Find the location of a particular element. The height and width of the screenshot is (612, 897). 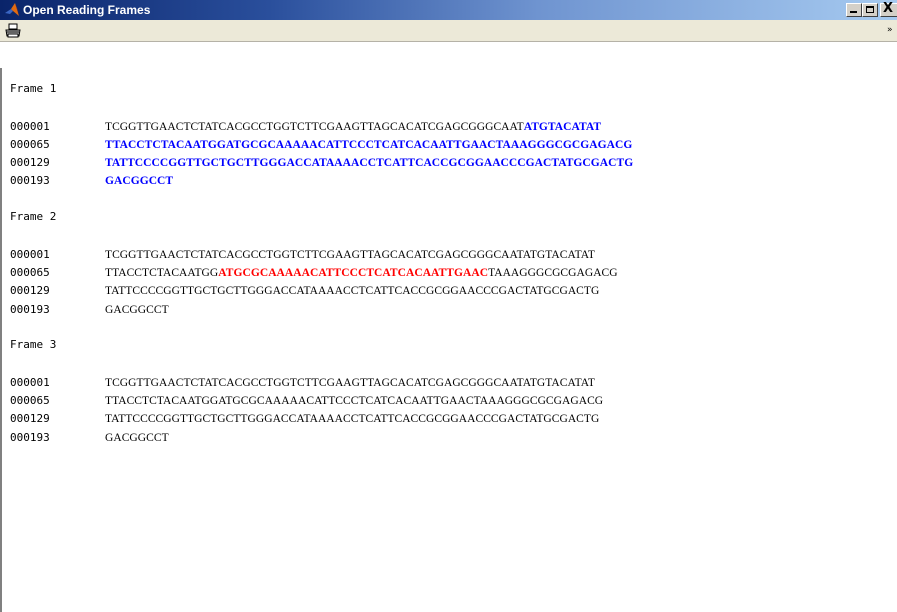

frame-title: Frame 2 is located at coordinates (33, 217).